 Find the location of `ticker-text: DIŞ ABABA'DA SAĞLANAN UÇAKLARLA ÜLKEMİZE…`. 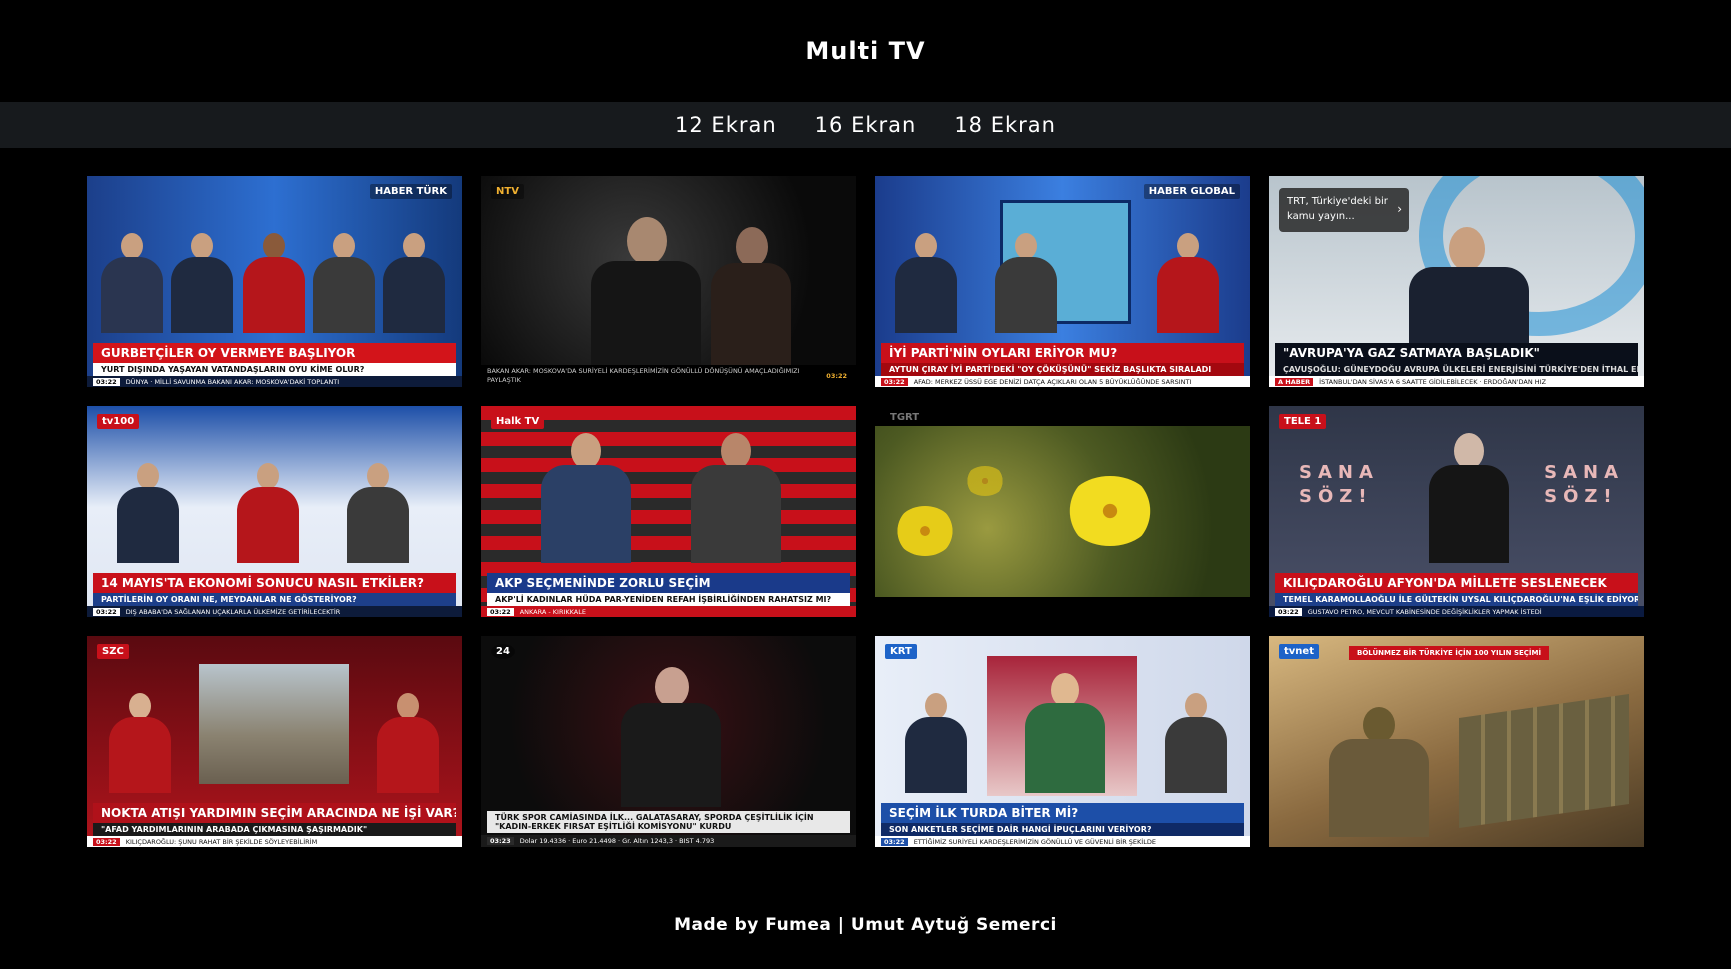

ticker-text: DIŞ ABABA'DA SAĞLANAN UÇAKLARLA ÜLKEMİZE… is located at coordinates (233, 611).